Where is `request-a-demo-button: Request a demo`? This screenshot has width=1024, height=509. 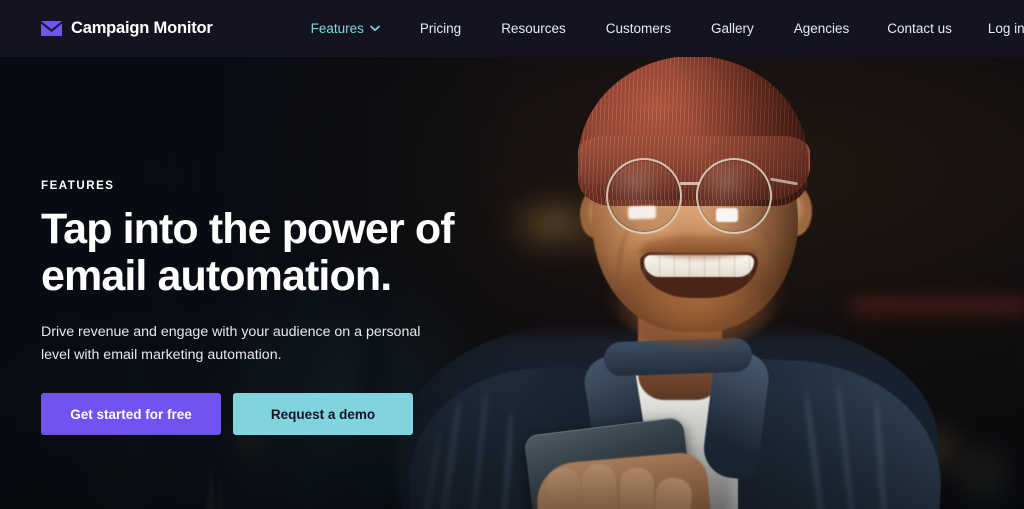 request-a-demo-button: Request a demo is located at coordinates (323, 414).